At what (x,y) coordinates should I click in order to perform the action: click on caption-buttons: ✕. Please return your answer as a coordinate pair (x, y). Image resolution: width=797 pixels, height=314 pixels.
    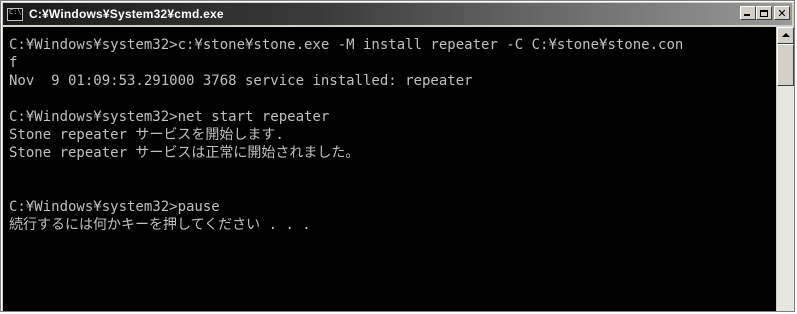
    Looking at the image, I should click on (765, 13).